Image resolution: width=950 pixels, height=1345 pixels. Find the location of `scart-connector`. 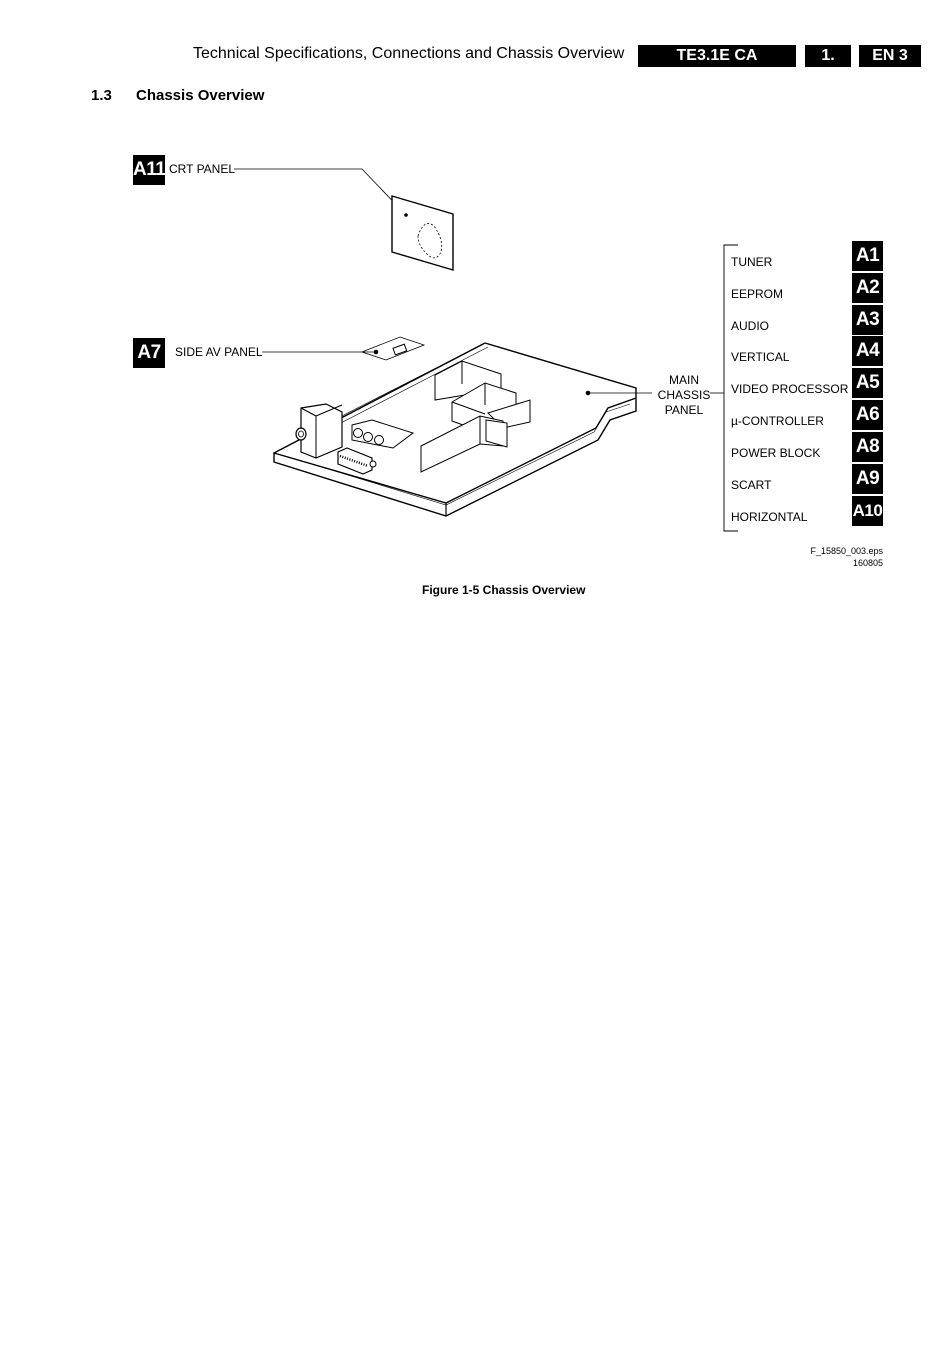

scart-connector is located at coordinates (357, 461).